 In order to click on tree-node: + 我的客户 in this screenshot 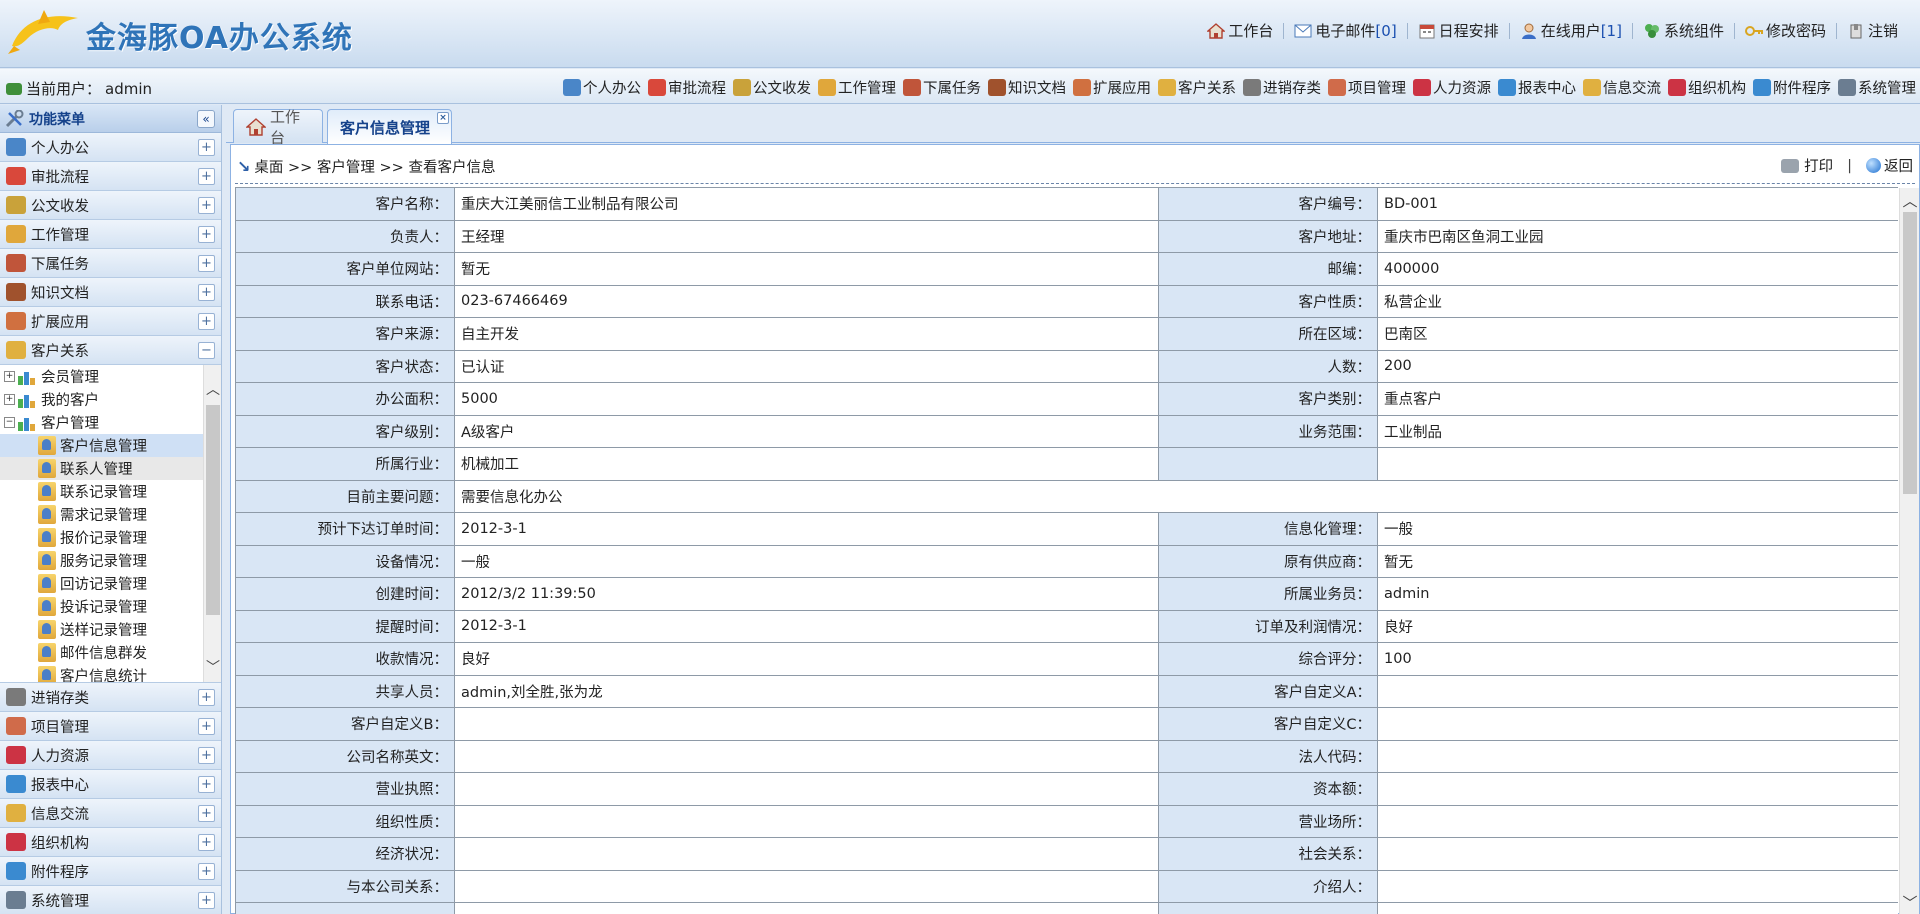, I will do `click(110, 399)`.